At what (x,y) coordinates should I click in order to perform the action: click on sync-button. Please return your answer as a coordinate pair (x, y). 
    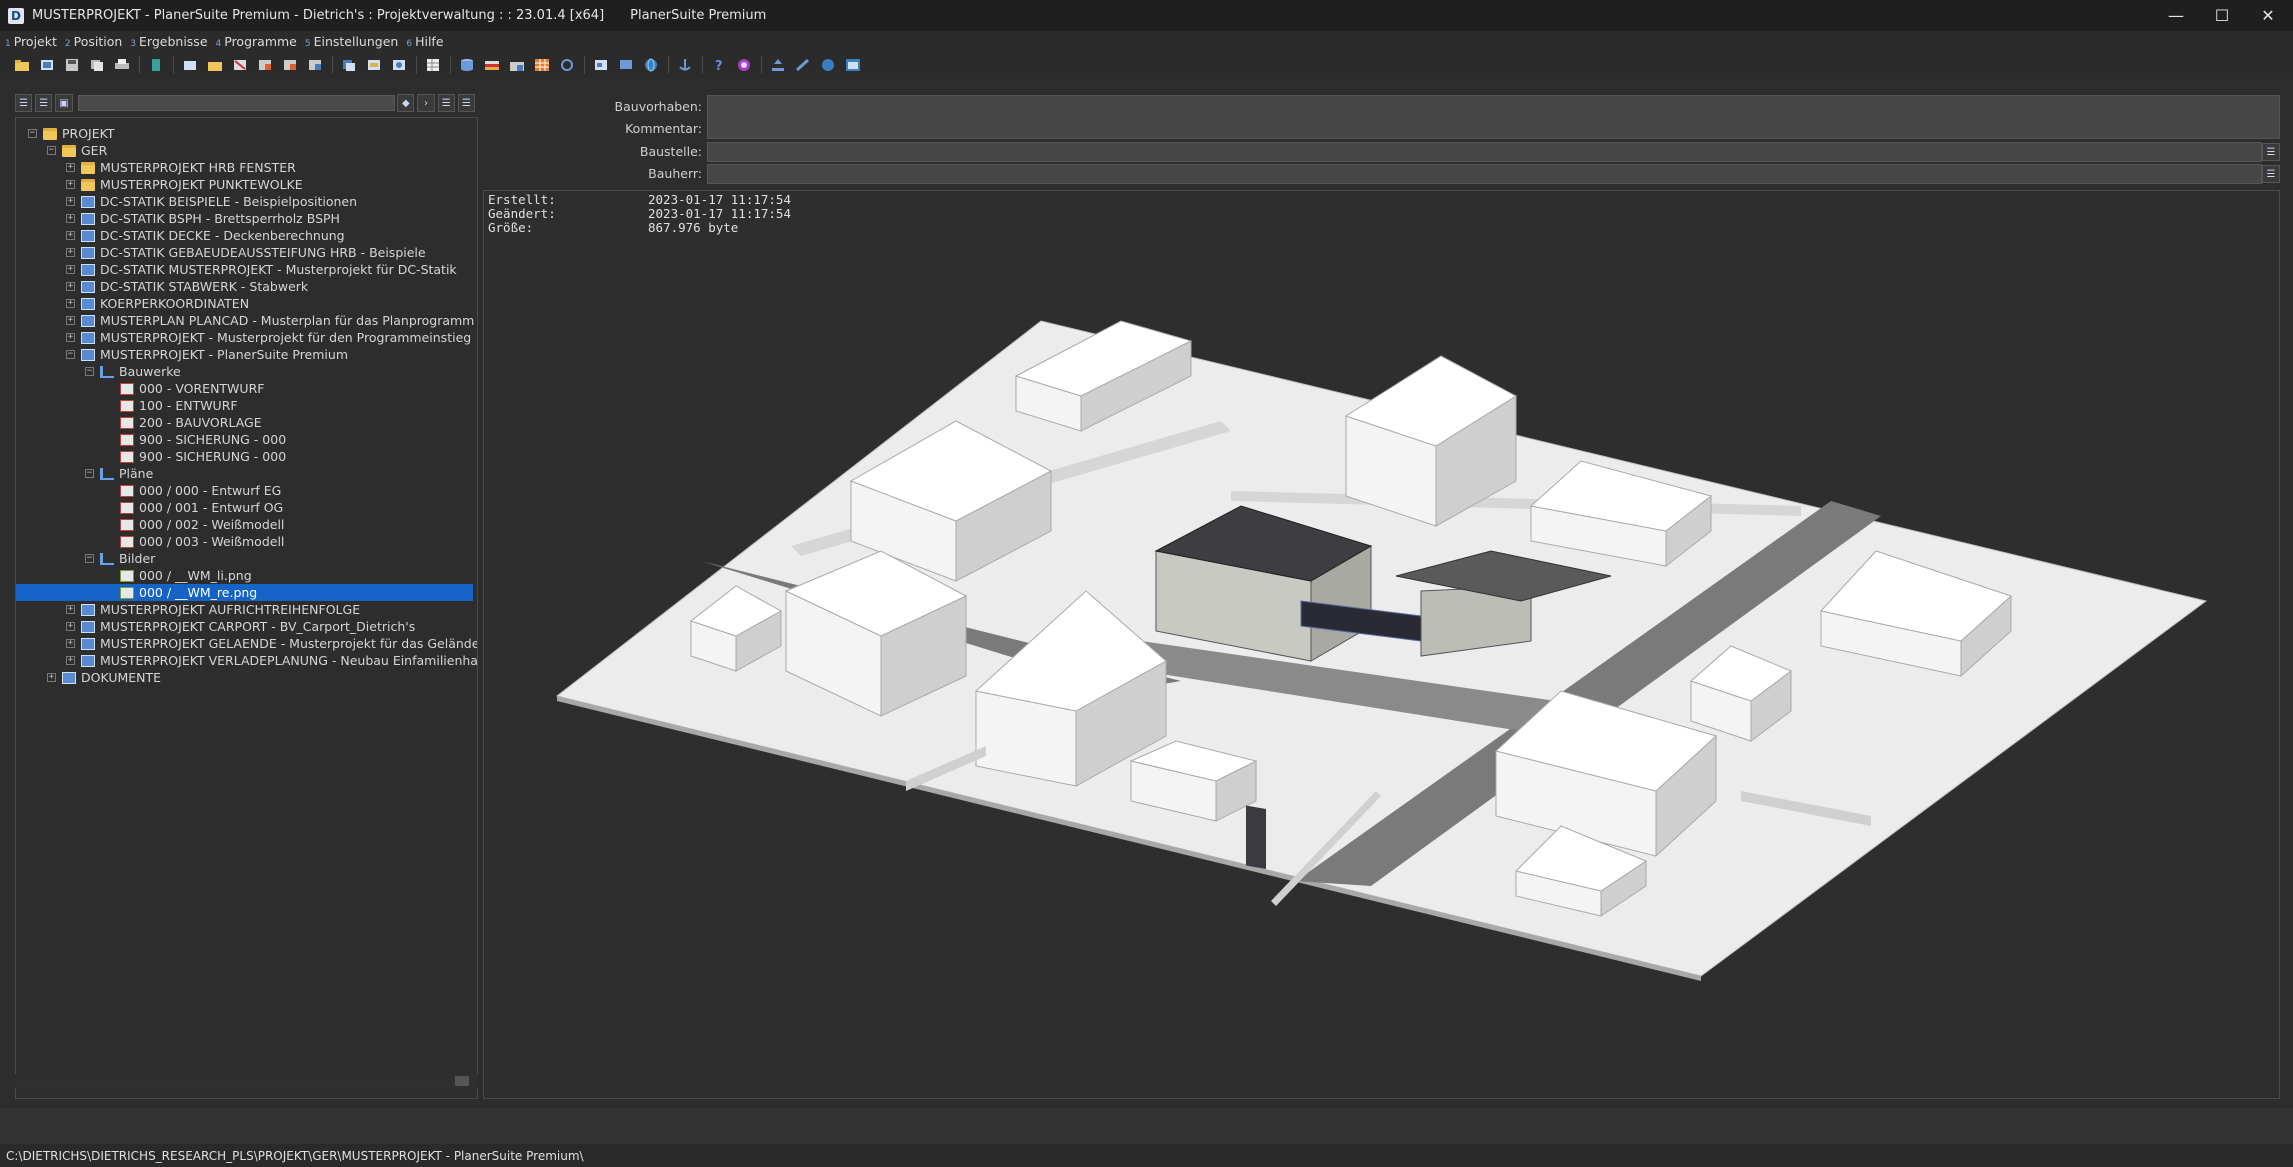
    Looking at the image, I should click on (566, 65).